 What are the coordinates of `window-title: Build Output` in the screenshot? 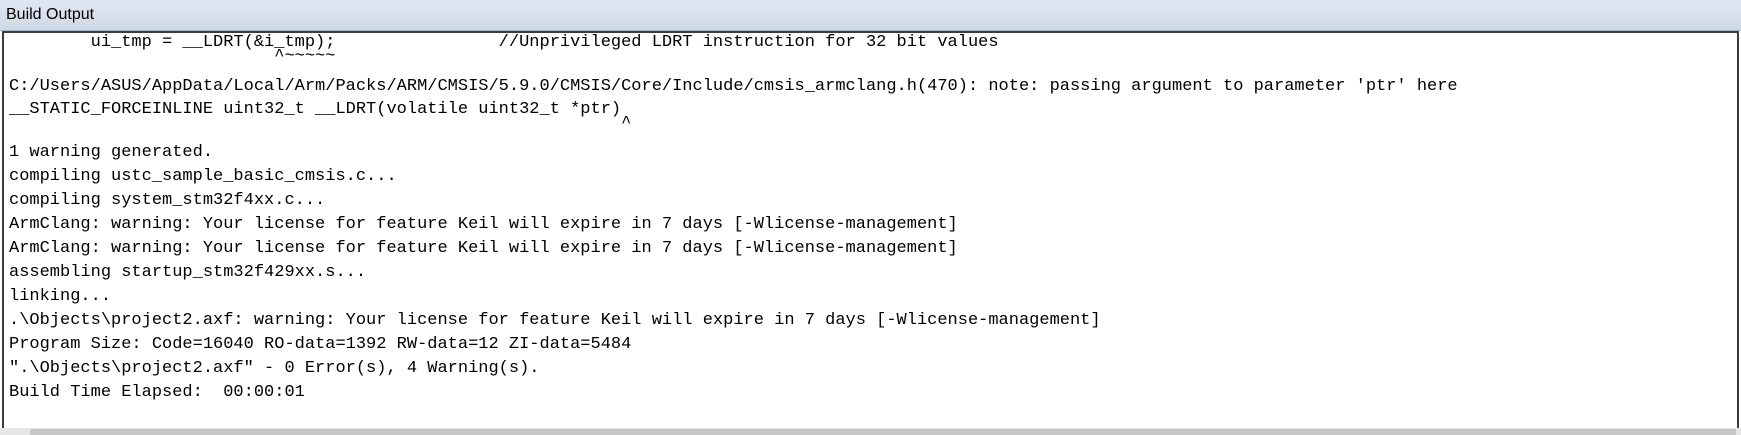 It's located at (50, 14).